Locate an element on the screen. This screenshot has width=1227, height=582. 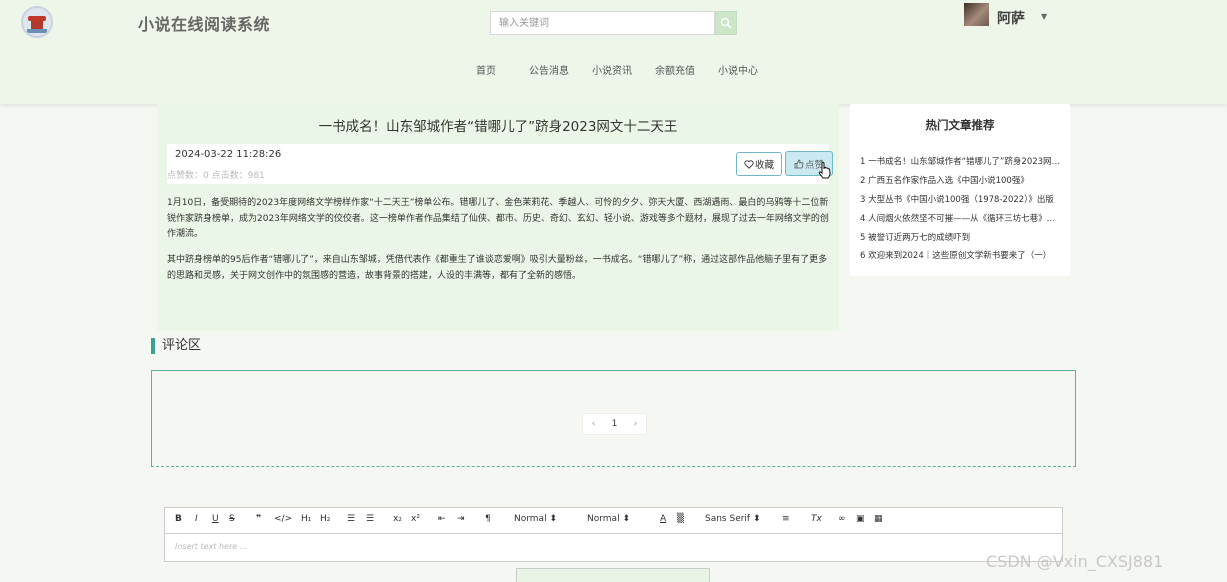
hot-article-item: 3 大型丛书《中国小说100强（1978-2022）》出版 is located at coordinates (961, 199).